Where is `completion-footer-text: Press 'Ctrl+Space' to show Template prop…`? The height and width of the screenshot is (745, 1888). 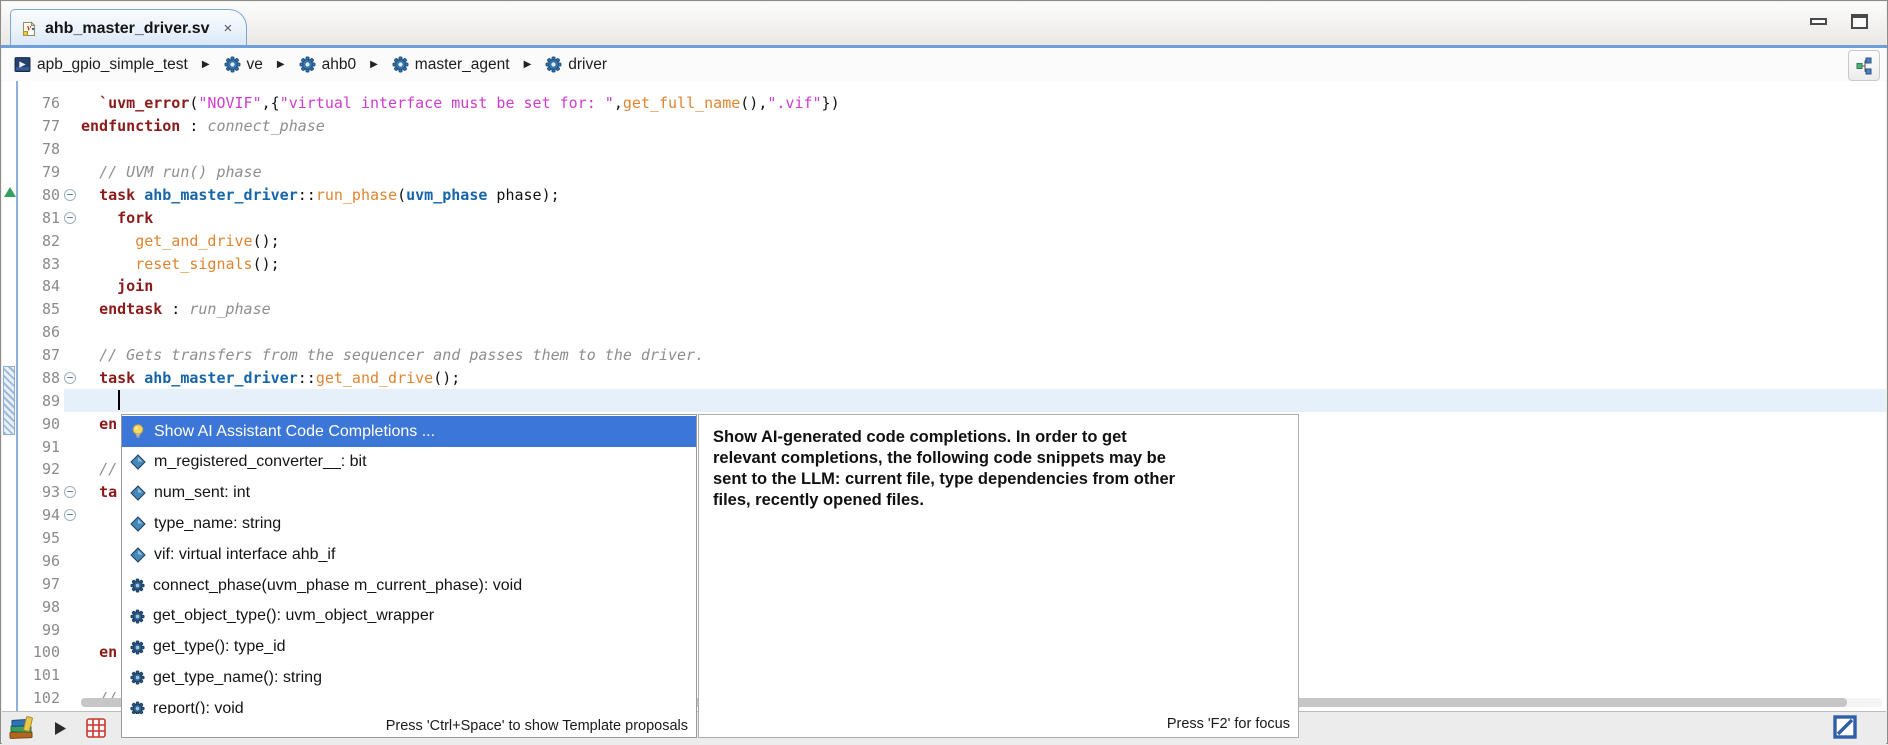 completion-footer-text: Press 'Ctrl+Space' to show Template prop… is located at coordinates (536, 725).